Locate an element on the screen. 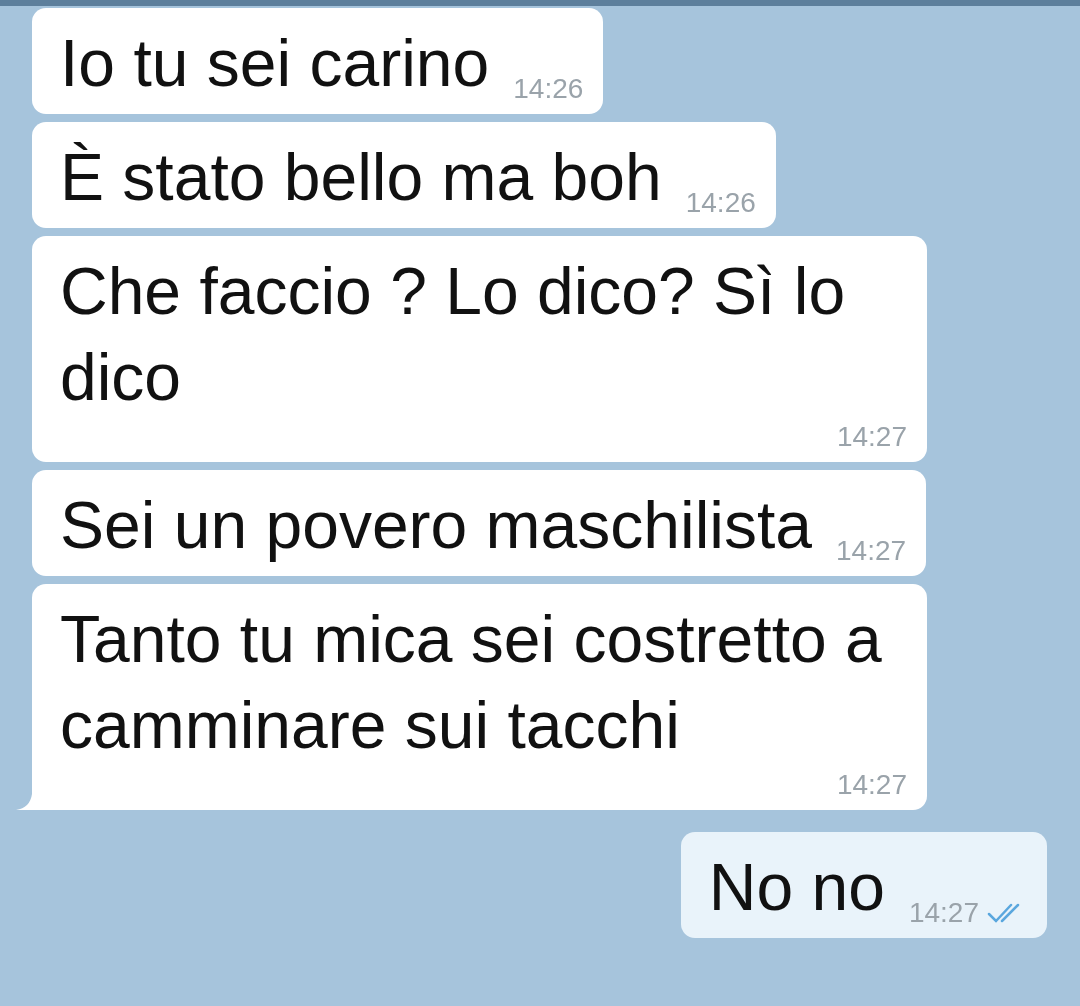 Image resolution: width=1080 pixels, height=1006 pixels. message-text: Tanto tu mica sei costretto a camminare sui tacchi is located at coordinates (471, 682).